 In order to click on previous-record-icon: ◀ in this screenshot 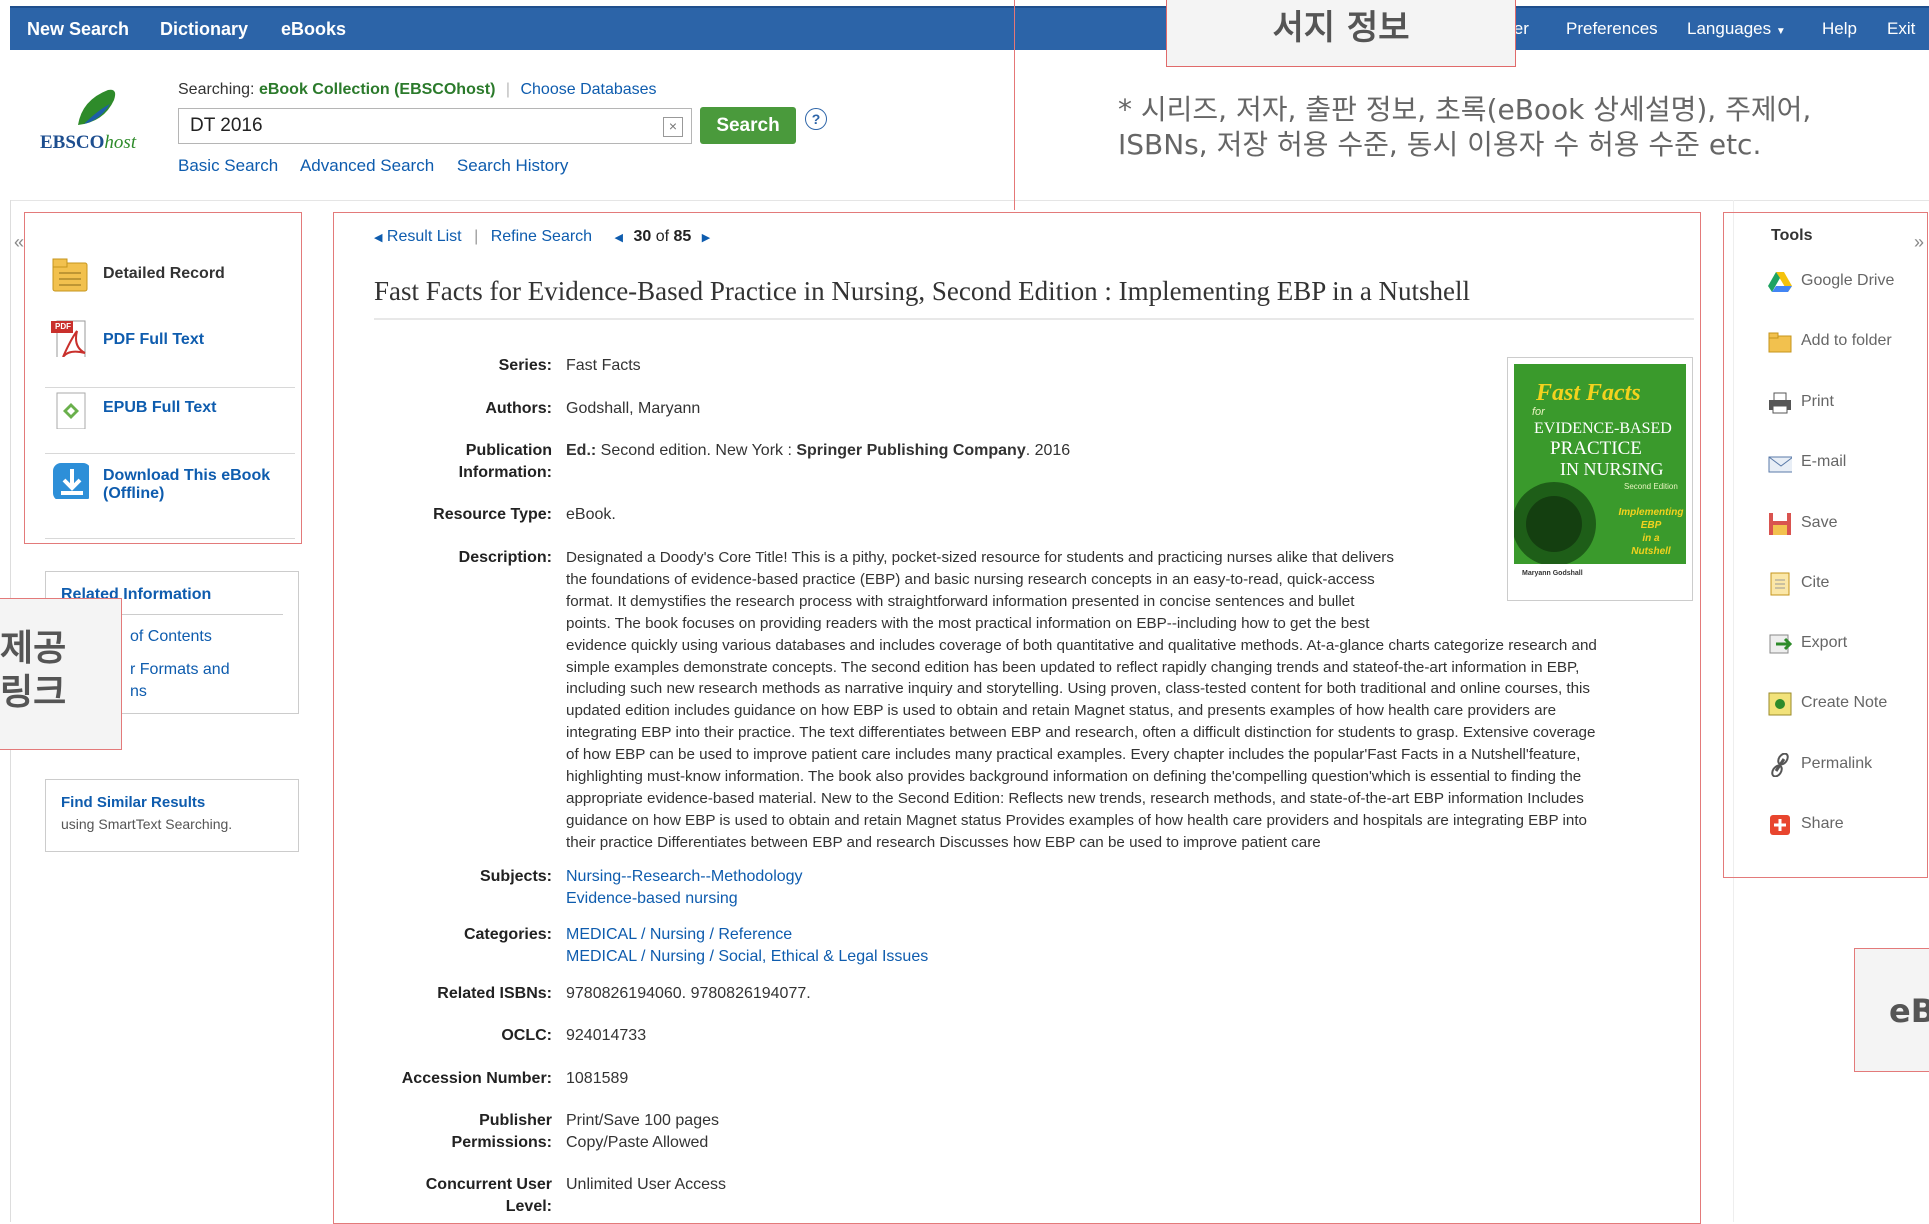, I will do `click(619, 238)`.